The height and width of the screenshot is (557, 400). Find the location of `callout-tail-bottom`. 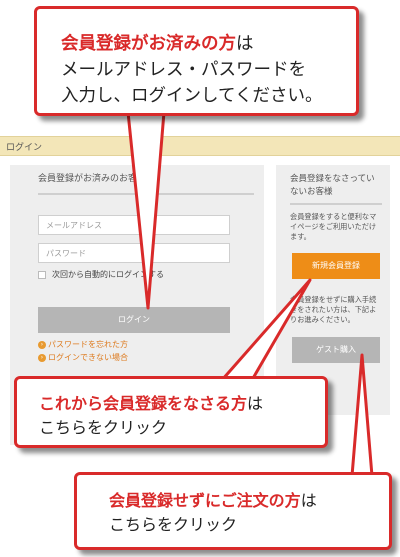

callout-tail-bottom is located at coordinates (362, 415).